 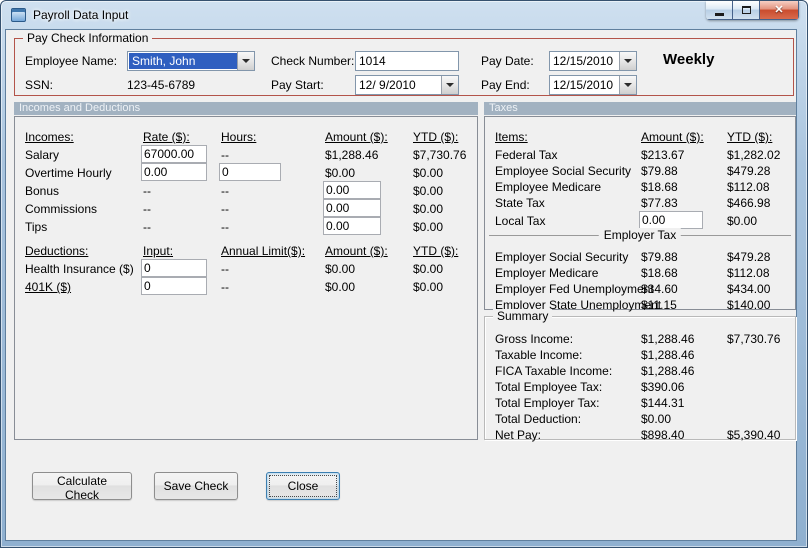 I want to click on title-bar: Payroll Data Input, so click(x=404, y=15).